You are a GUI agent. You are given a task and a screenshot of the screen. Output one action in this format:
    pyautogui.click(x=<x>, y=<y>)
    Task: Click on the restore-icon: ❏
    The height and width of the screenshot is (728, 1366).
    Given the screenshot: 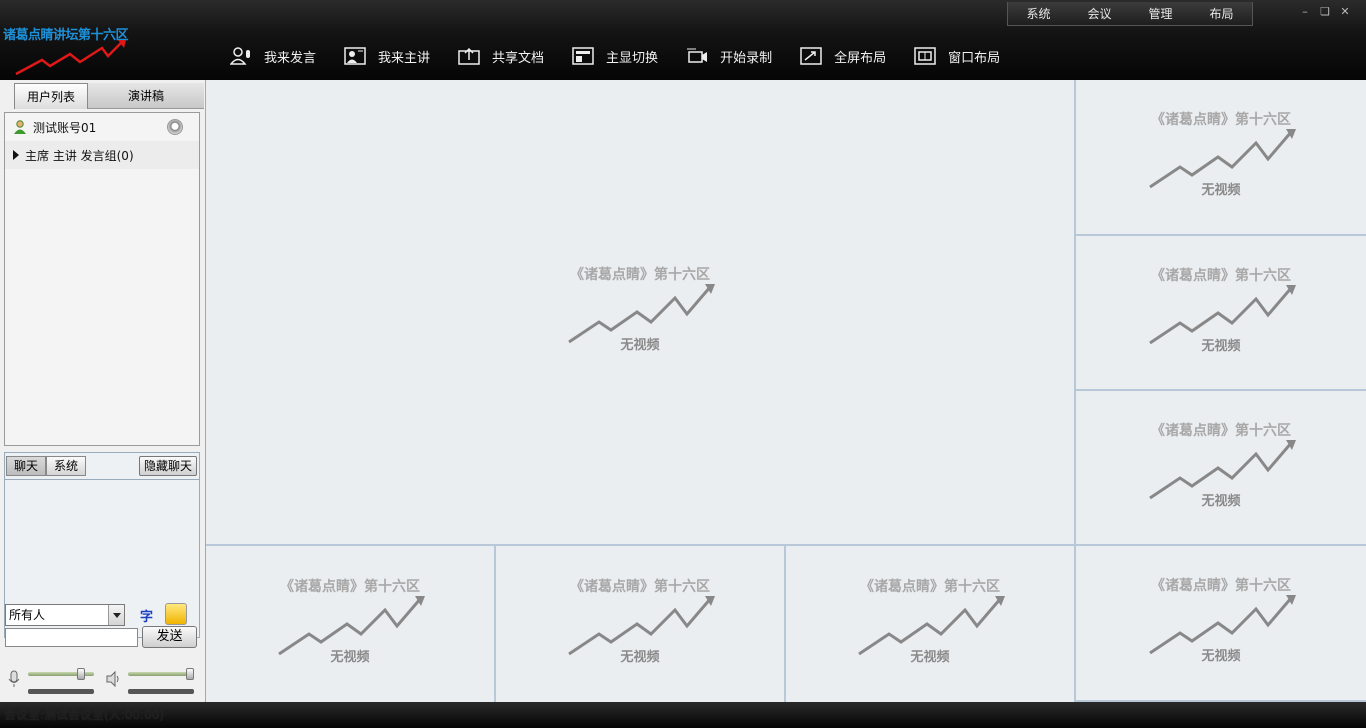 What is the action you would take?
    pyautogui.click(x=1325, y=12)
    